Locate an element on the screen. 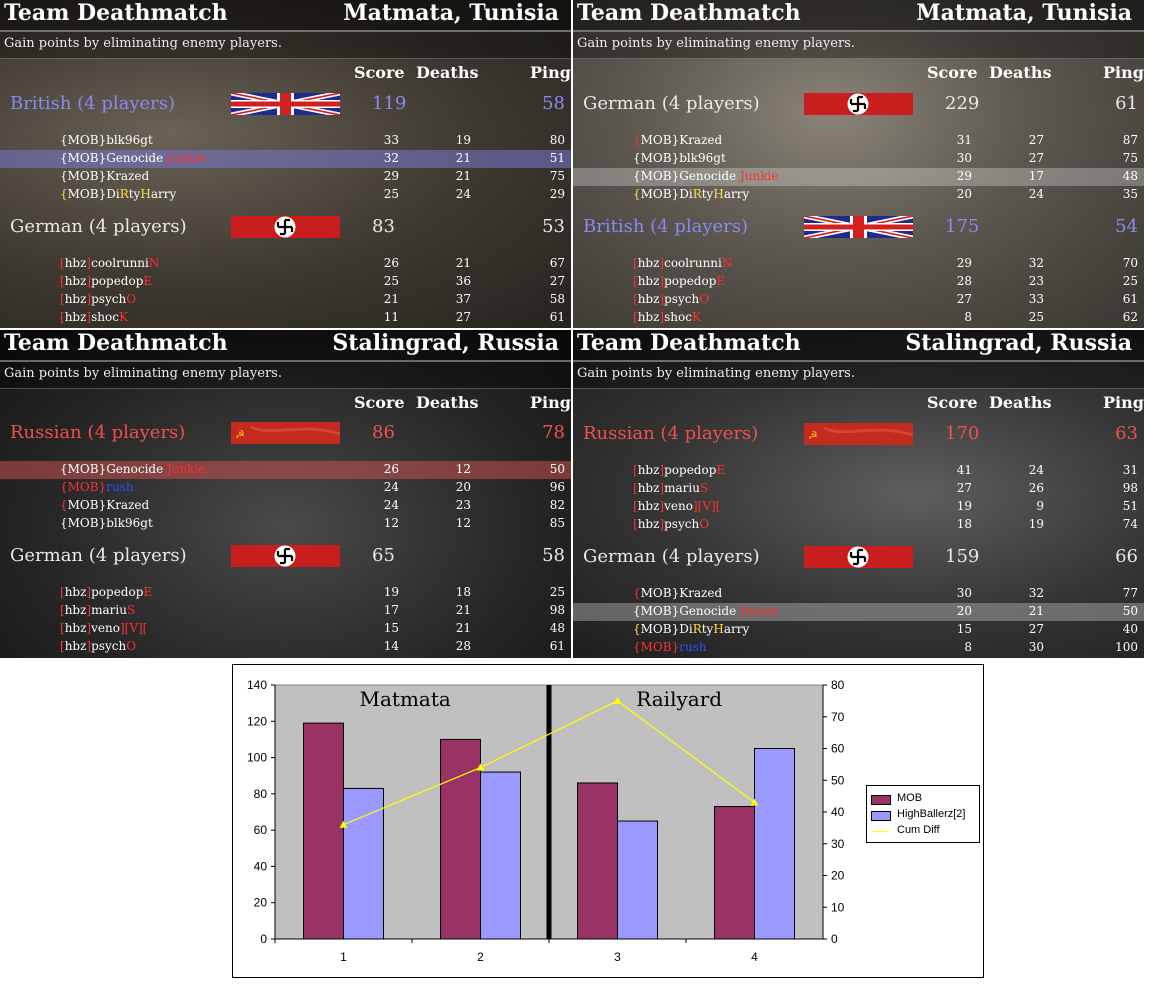 The image size is (1149, 984). player-row: [hbz]popedopE 25 36 27 is located at coordinates (285, 282).